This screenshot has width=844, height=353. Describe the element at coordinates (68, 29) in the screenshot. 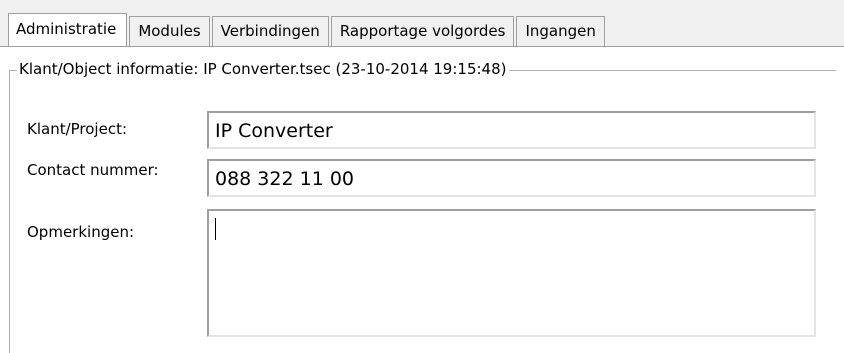

I see `tab-administratie: Administratie` at that location.